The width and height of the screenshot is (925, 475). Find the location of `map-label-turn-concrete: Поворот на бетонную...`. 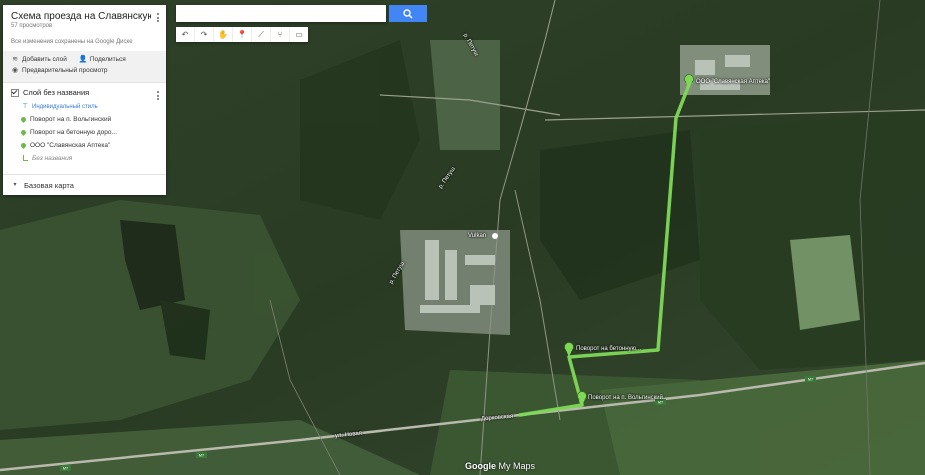

map-label-turn-concrete: Поворот на бетонную... is located at coordinates (609, 349).